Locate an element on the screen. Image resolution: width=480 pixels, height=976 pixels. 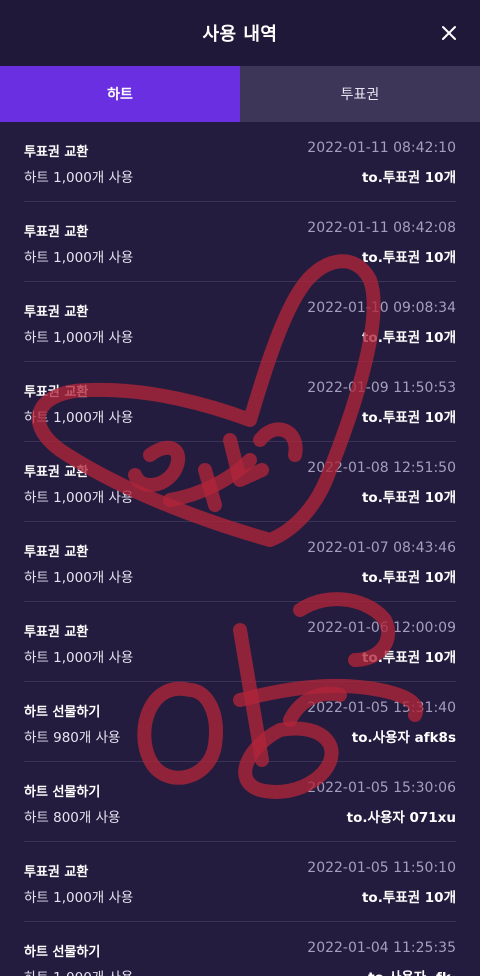
header: 사용 내역 is located at coordinates (240, 33).